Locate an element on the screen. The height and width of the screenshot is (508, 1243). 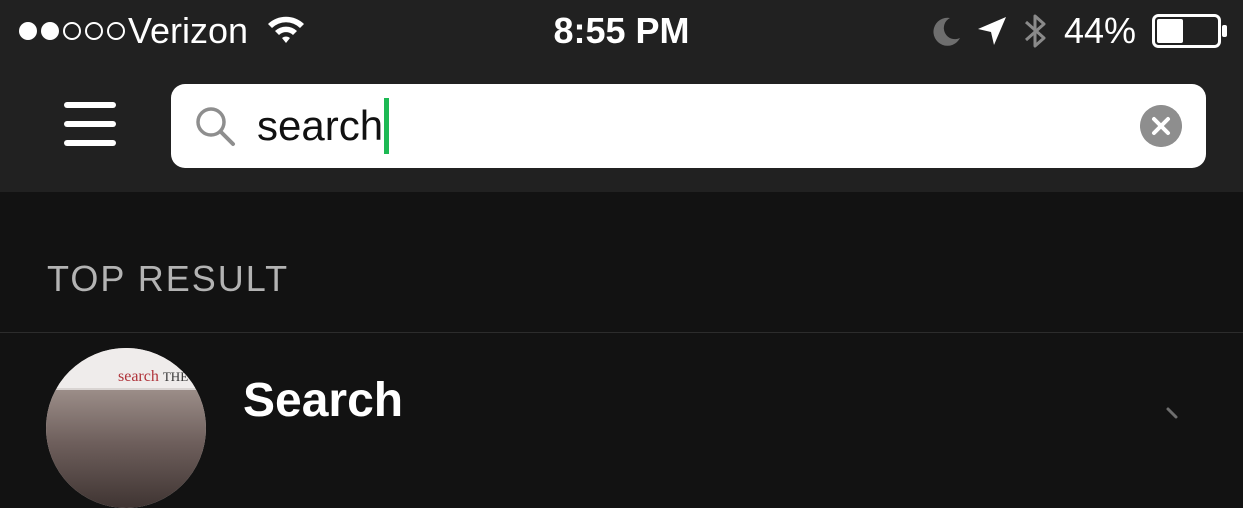
moon-icon is located at coordinates (946, 31).